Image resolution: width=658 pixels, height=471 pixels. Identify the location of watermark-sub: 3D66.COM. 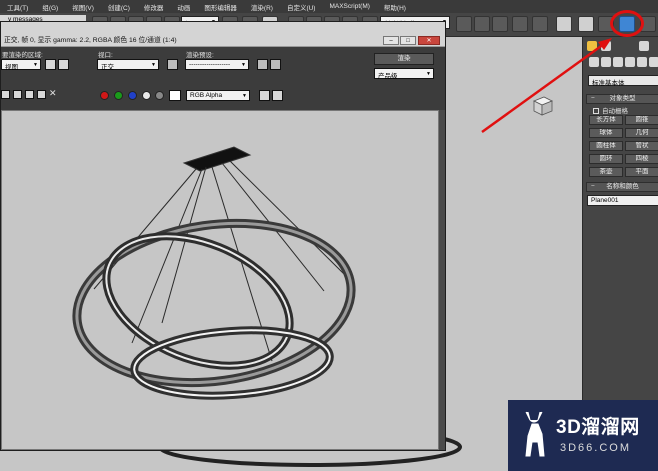
(596, 448).